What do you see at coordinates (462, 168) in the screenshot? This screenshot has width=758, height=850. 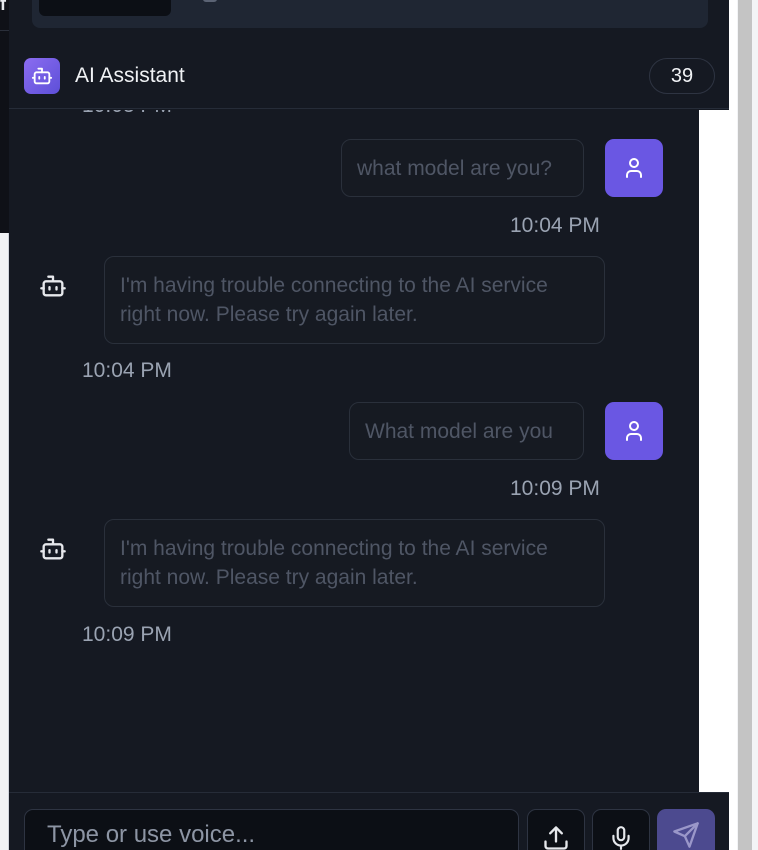 I see `user-message-bubble: what model are you?` at bounding box center [462, 168].